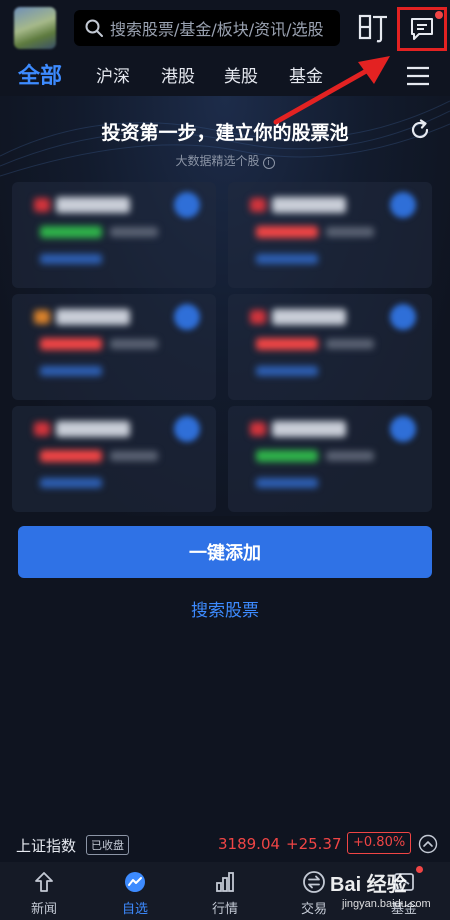 This screenshot has width=450, height=920. What do you see at coordinates (225, 608) in the screenshot?
I see `search-stock-link: 搜索股票` at bounding box center [225, 608].